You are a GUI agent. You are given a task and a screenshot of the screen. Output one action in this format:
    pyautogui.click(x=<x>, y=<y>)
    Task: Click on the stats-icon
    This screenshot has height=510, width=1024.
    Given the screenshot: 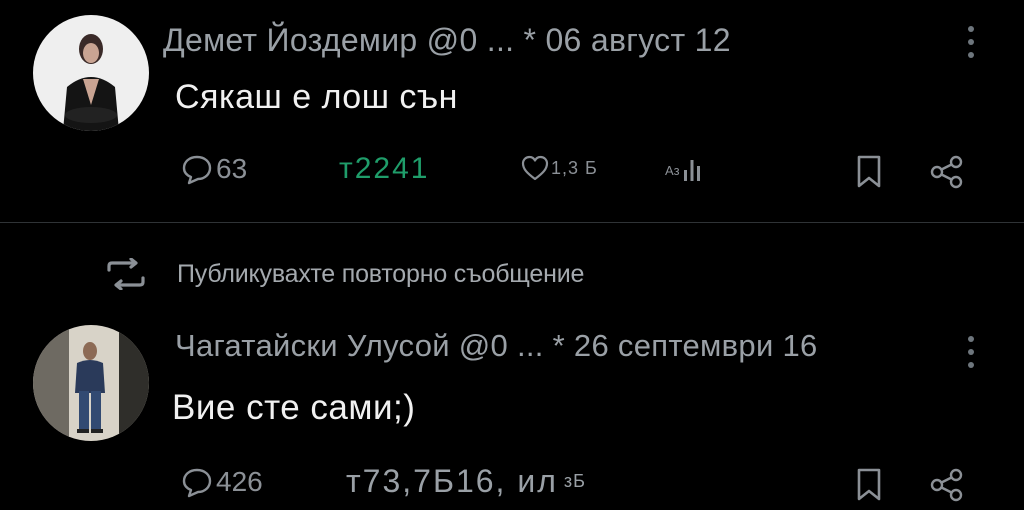 What is the action you would take?
    pyautogui.click(x=691, y=170)
    